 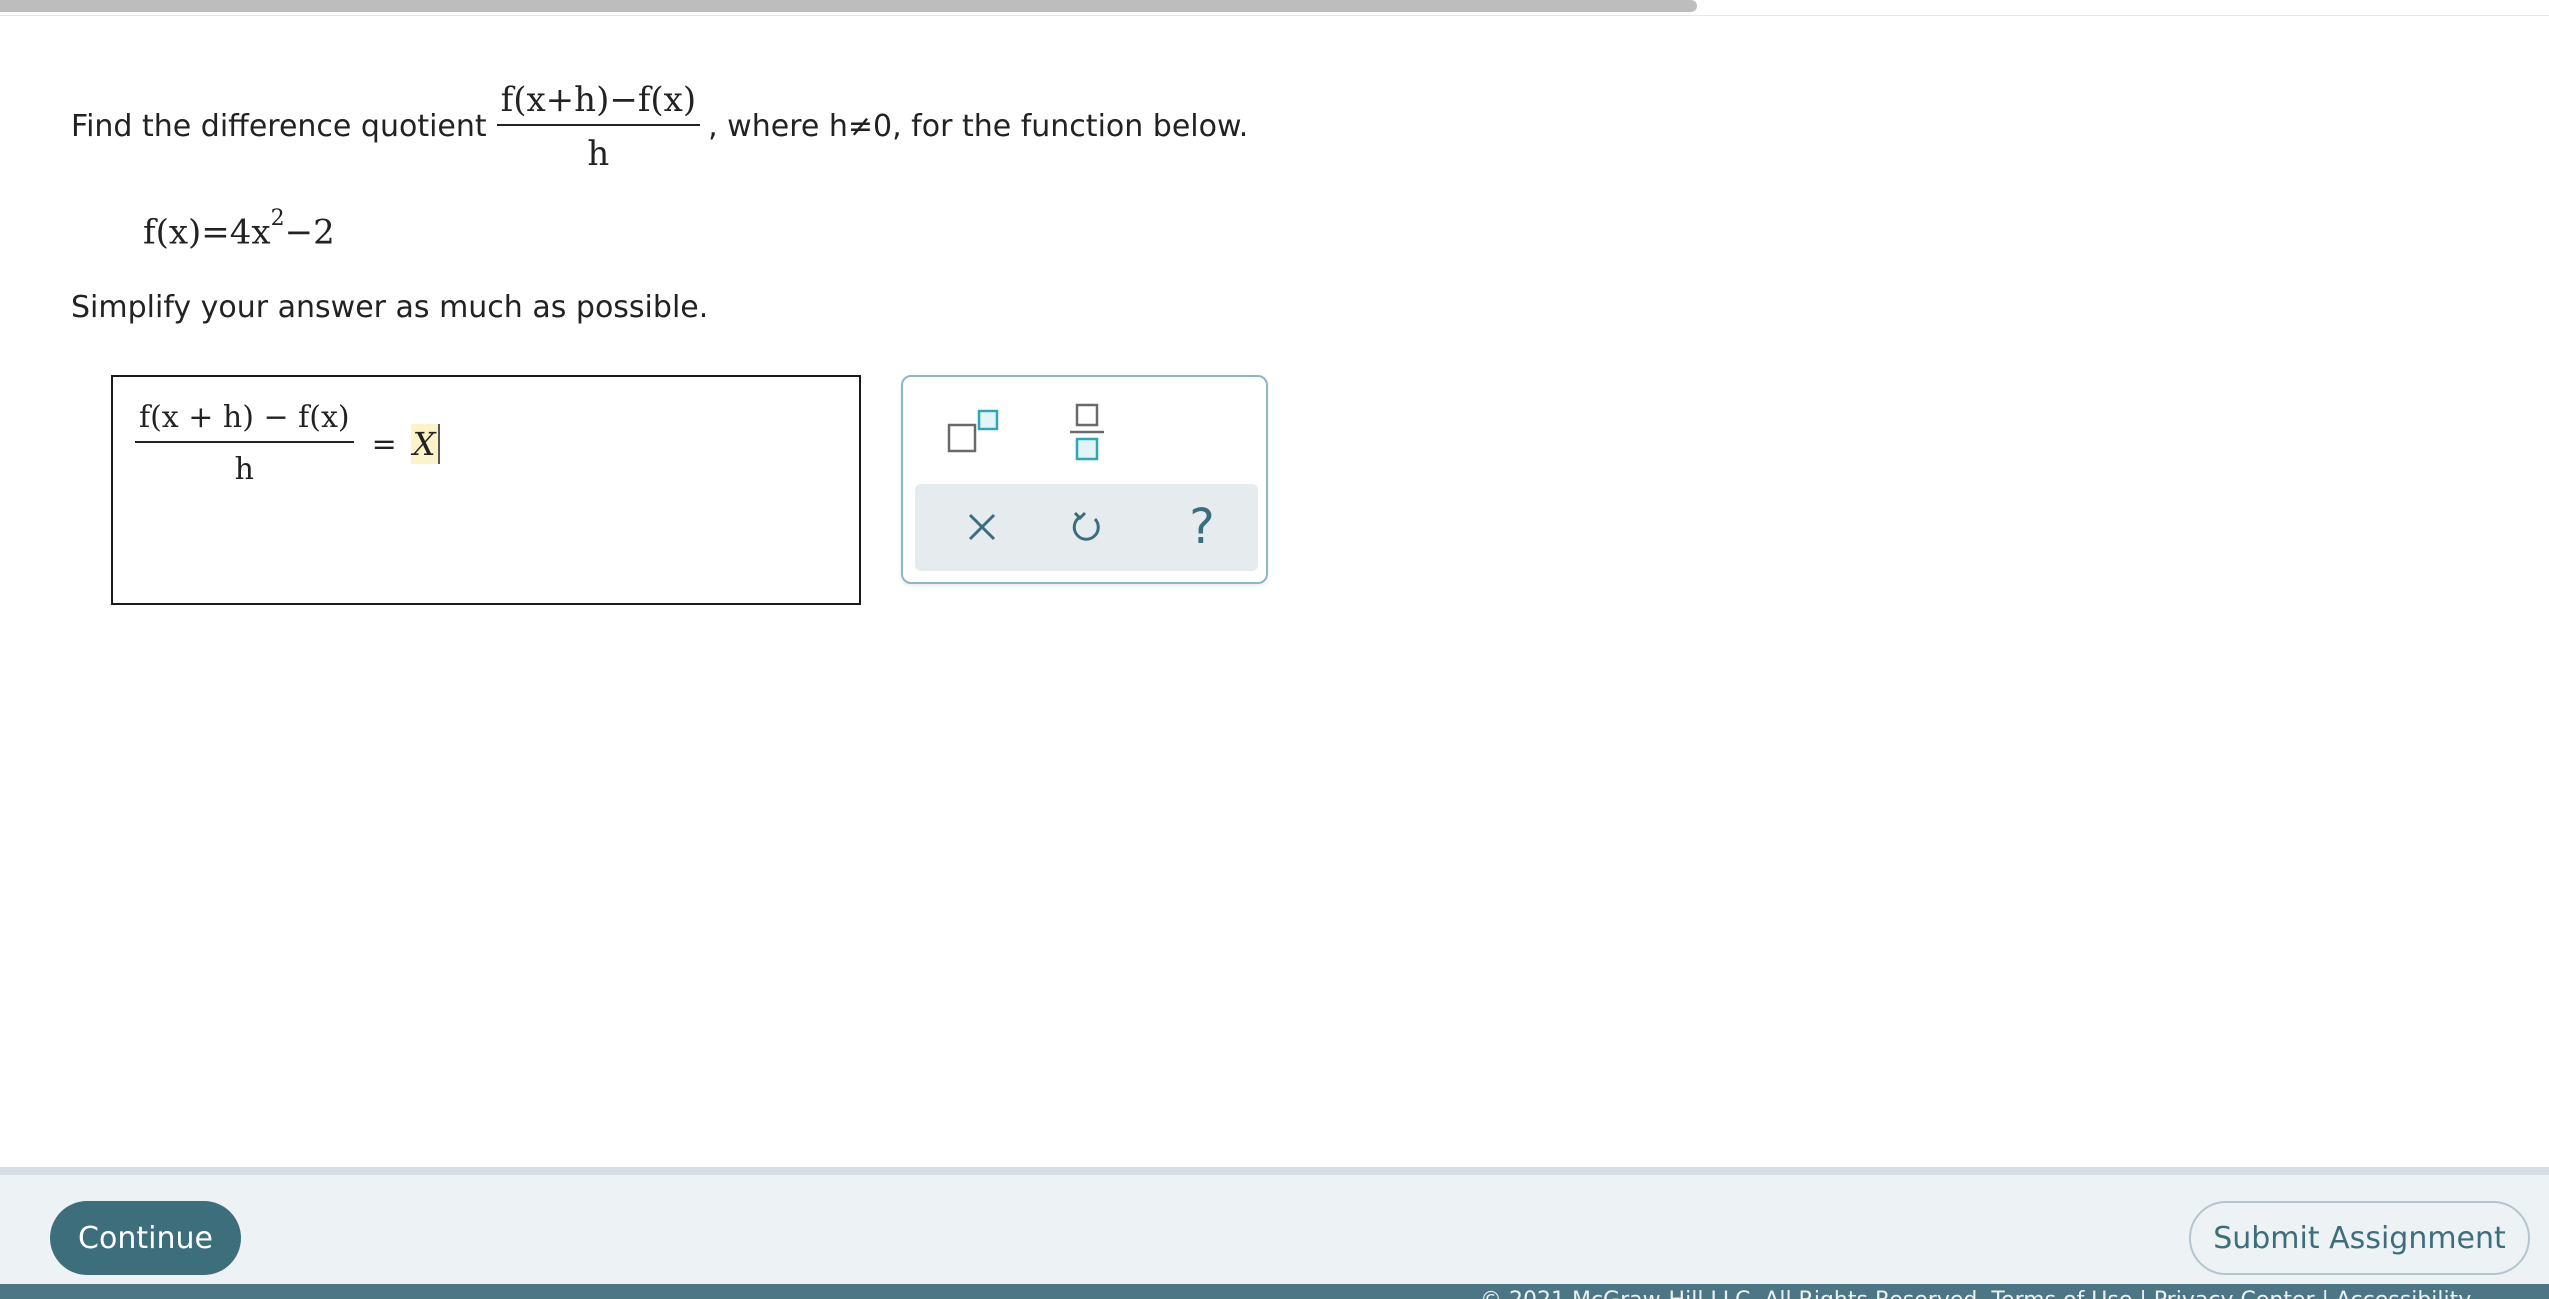 I want to click on undo-icon, so click(x=1086, y=526).